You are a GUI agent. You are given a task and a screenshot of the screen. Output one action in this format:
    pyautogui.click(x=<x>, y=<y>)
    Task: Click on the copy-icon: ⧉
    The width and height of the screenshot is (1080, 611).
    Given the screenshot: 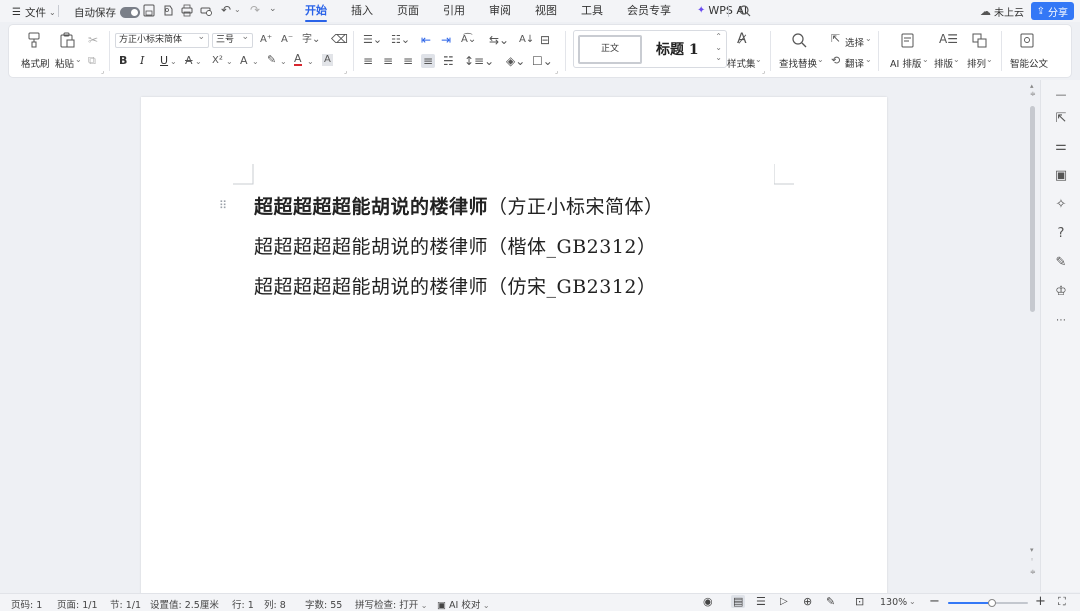 What is the action you would take?
    pyautogui.click(x=92, y=61)
    